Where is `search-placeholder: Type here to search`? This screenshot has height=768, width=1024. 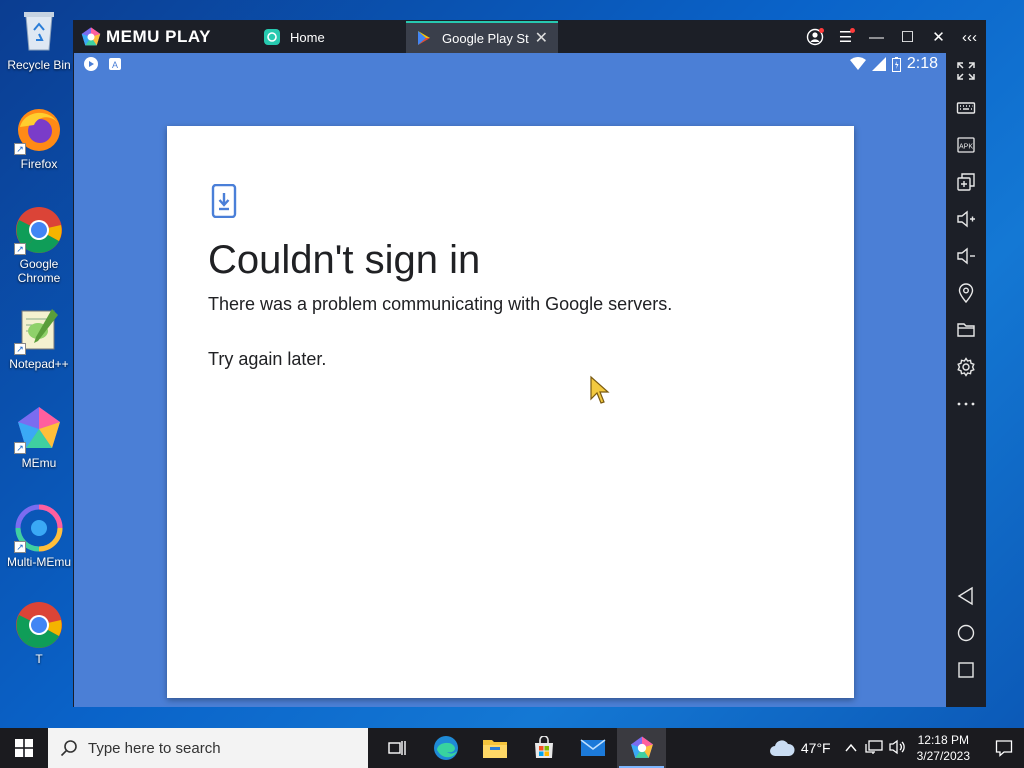
search-placeholder: Type here to search is located at coordinates (154, 748).